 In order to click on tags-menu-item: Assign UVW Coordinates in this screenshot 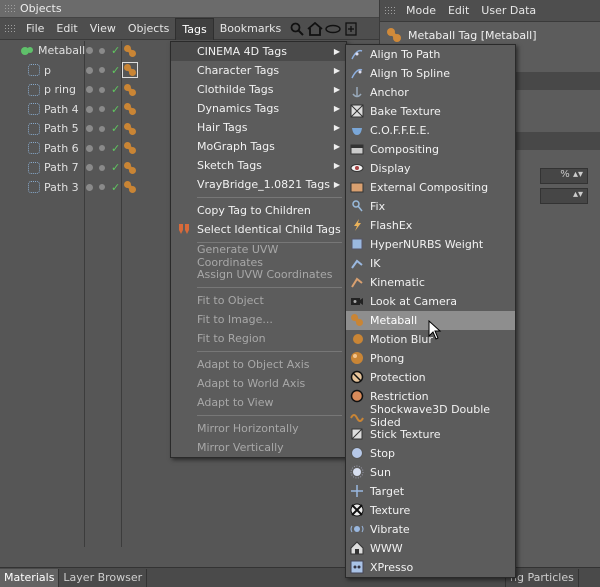, I will do `click(258, 274)`.